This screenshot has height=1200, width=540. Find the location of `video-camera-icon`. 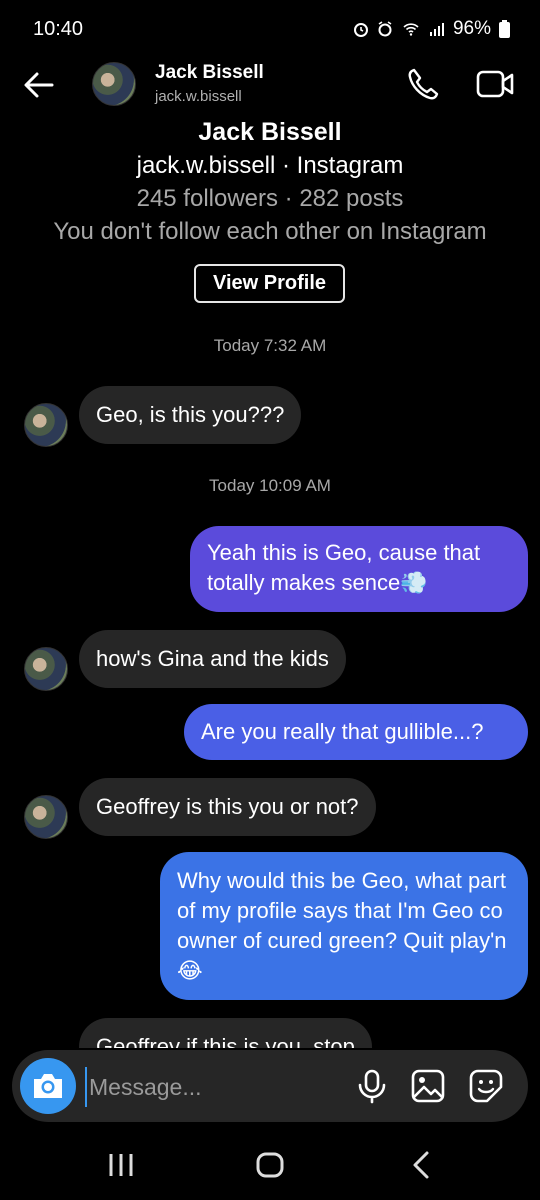

video-camera-icon is located at coordinates (495, 84).